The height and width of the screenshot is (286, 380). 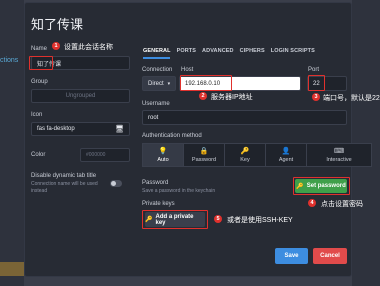 I want to click on disable-tab-title-desc-2: instead, so click(x=39, y=191).